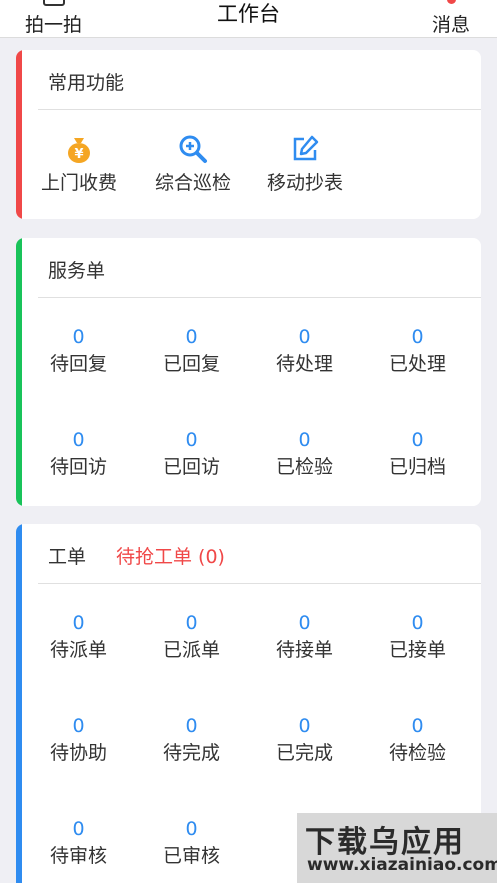 The image size is (497, 883). I want to click on item-label: 待派单, so click(78, 650).